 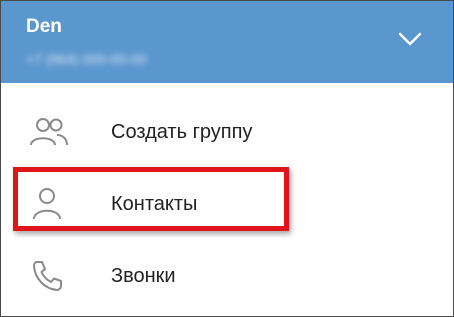 What do you see at coordinates (49, 132) in the screenshot?
I see `group-icon` at bounding box center [49, 132].